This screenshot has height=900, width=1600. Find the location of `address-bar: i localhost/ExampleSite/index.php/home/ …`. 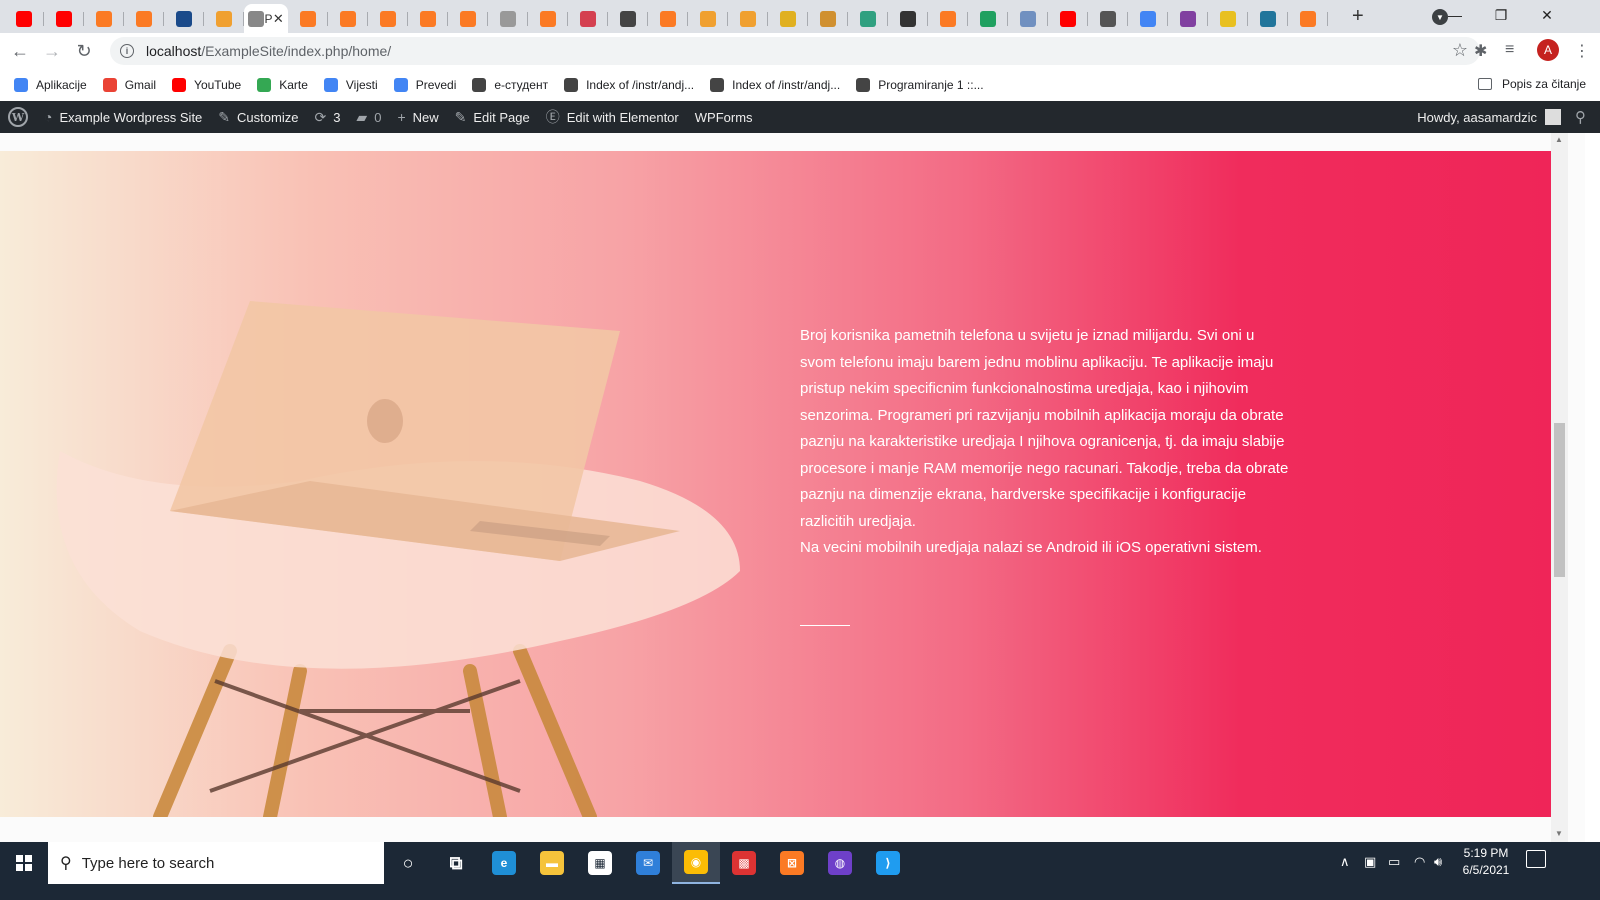

address-bar: i localhost/ExampleSite/index.php/home/ … is located at coordinates (795, 51).